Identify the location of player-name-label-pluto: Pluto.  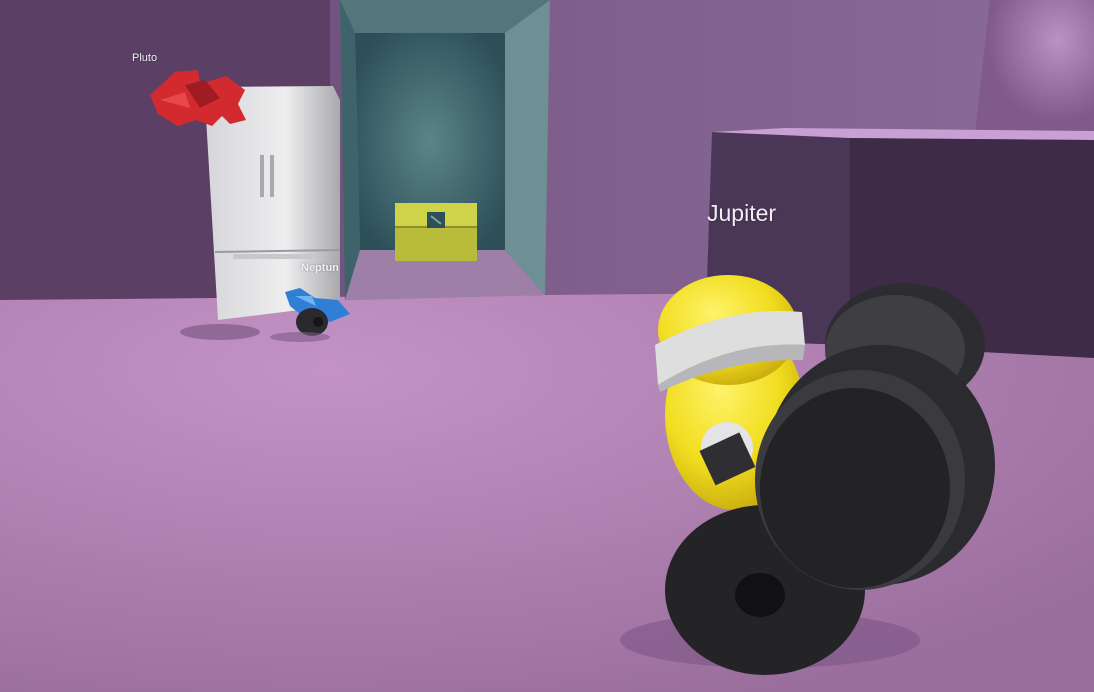
(145, 58).